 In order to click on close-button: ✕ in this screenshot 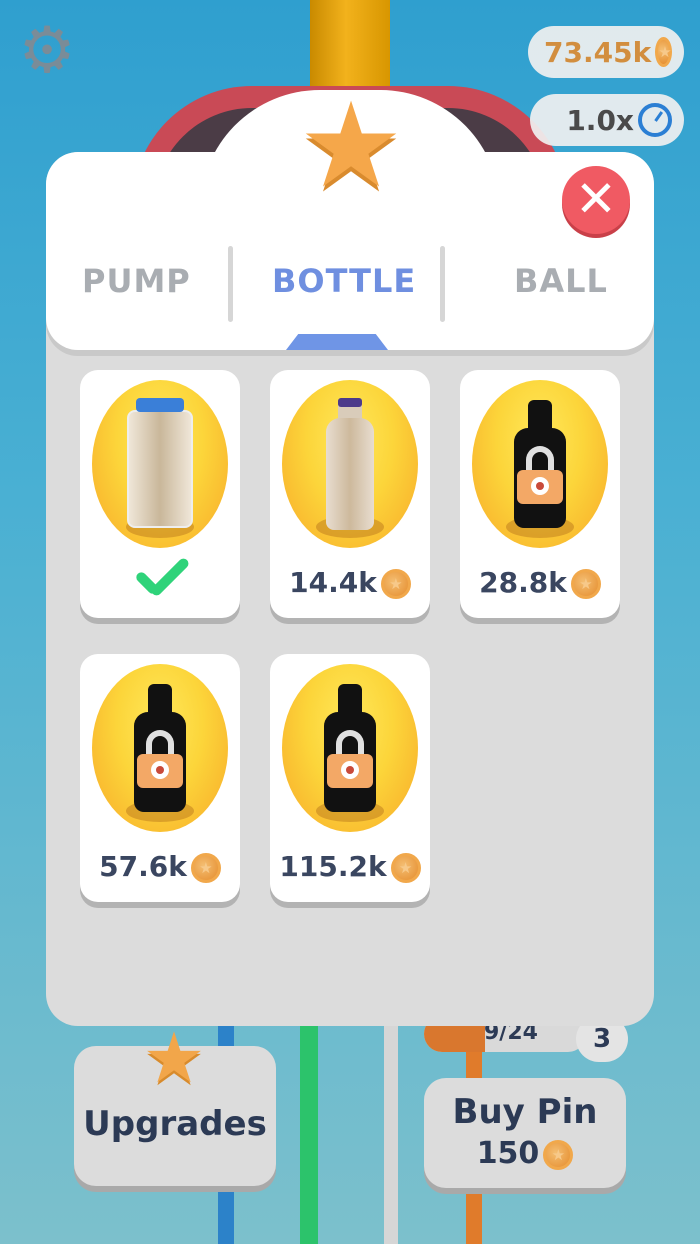, I will do `click(596, 200)`.